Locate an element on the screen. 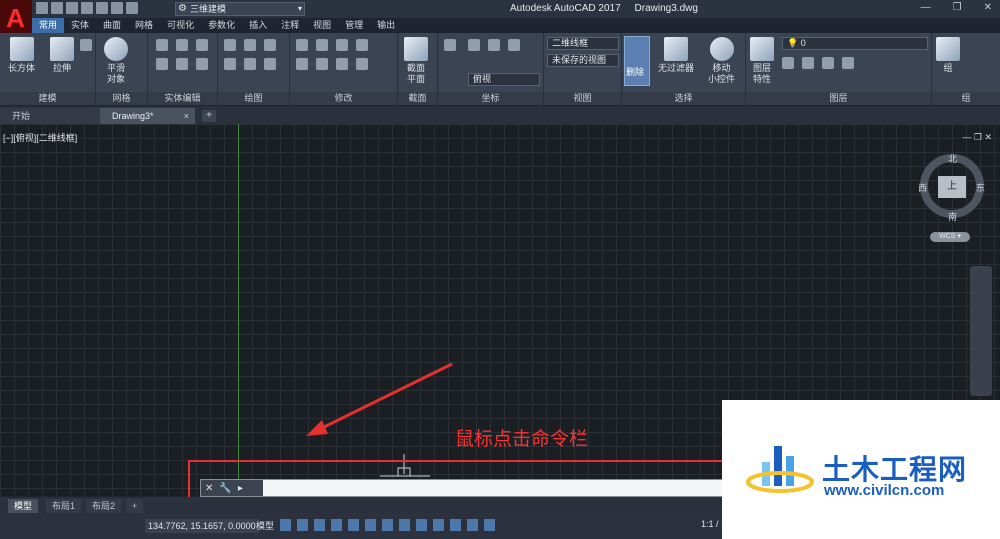 This screenshot has width=1000, height=539. group-button: 组 is located at coordinates (948, 55).